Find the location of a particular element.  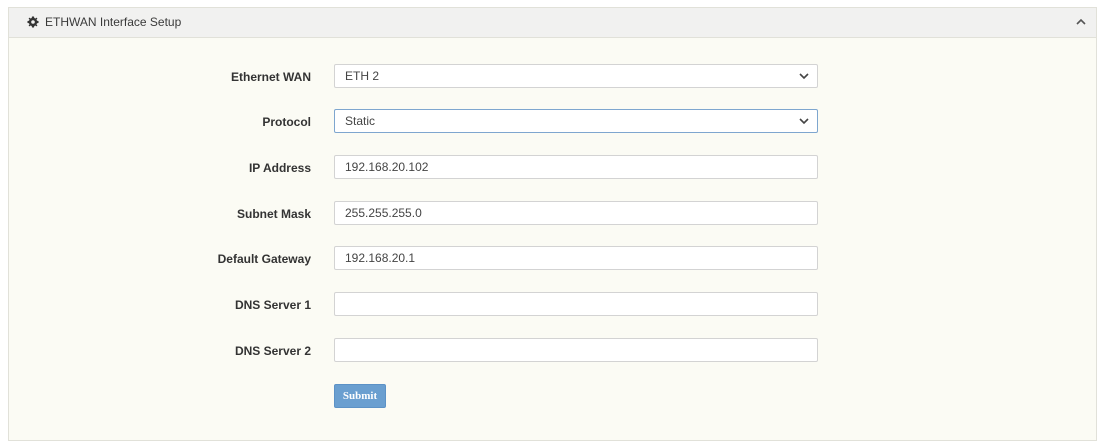

submit-button: Submit is located at coordinates (360, 396).